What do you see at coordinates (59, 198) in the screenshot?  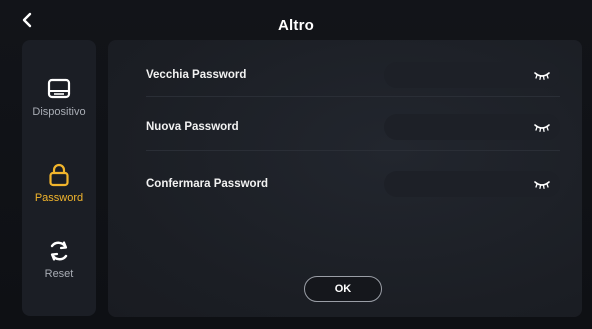 I see `sidebar-item-label: Password` at bounding box center [59, 198].